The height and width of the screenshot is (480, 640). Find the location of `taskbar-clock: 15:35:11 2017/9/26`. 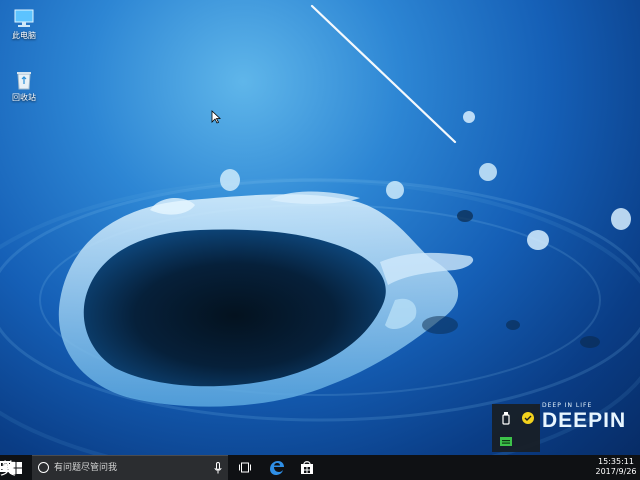

taskbar-clock: 15:35:11 2017/9/26 is located at coordinates (616, 467).